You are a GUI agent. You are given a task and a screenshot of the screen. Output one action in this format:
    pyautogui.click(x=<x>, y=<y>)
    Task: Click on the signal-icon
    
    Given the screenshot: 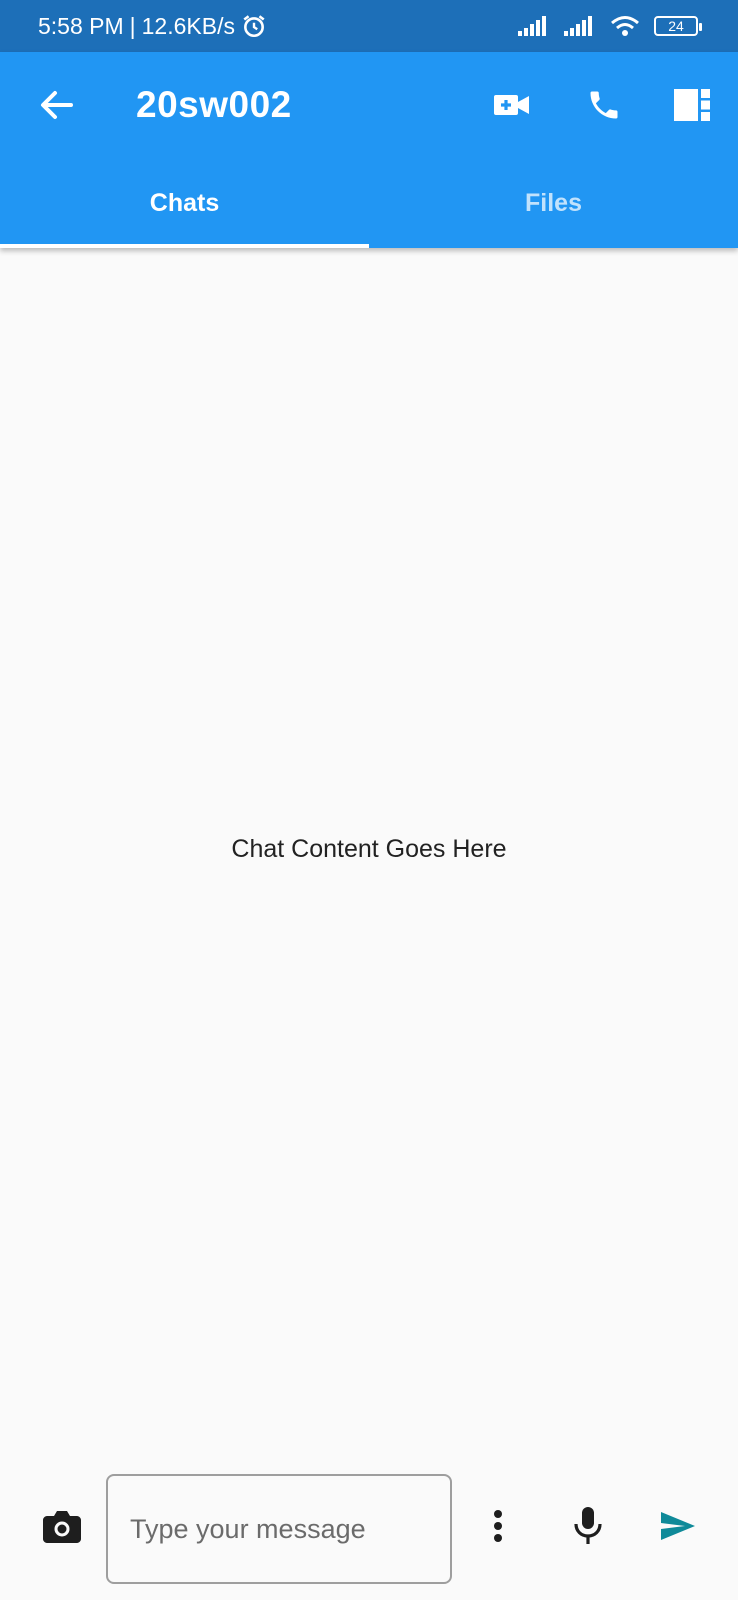 What is the action you would take?
    pyautogui.click(x=534, y=26)
    